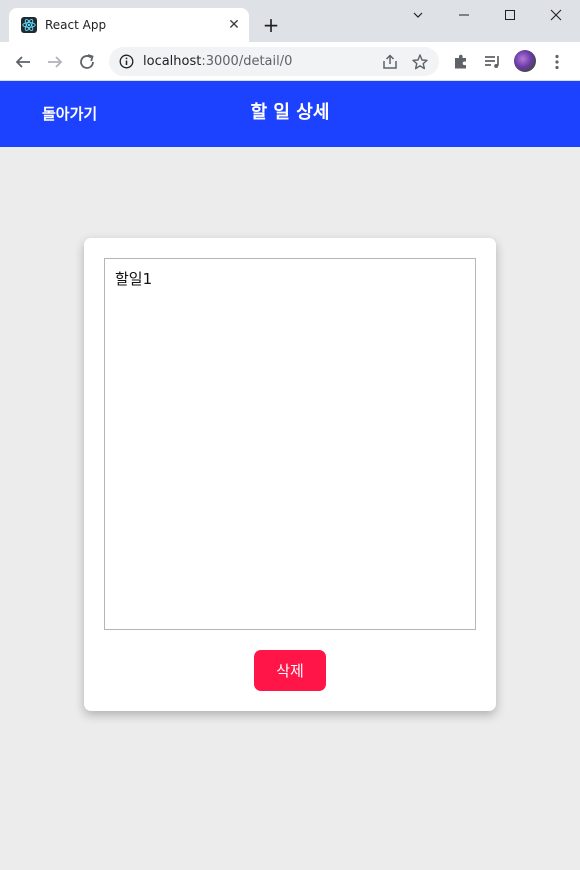 The height and width of the screenshot is (870, 580). Describe the element at coordinates (290, 21) in the screenshot. I see `browser-tabstrip: React App ✕ +` at that location.